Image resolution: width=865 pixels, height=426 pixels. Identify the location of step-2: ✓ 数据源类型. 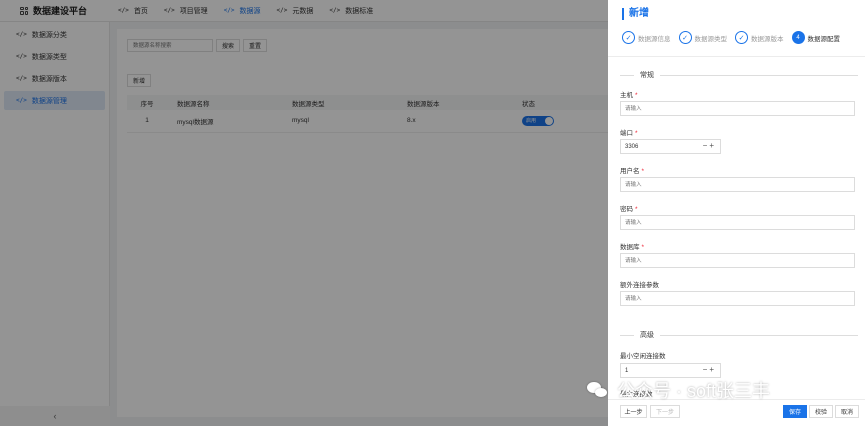
(703, 37).